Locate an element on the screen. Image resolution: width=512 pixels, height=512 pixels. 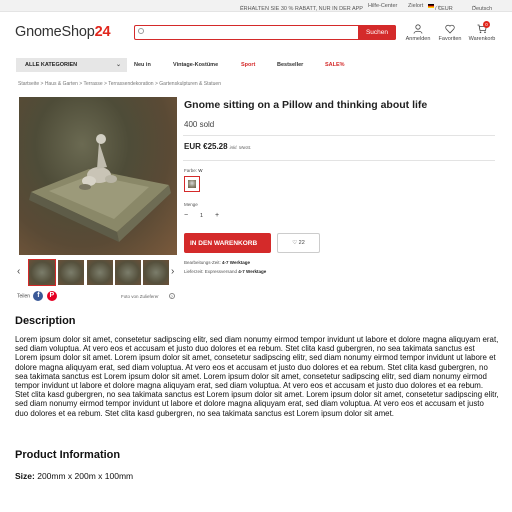
share-row: Teilen f P is located at coordinates (37, 296).